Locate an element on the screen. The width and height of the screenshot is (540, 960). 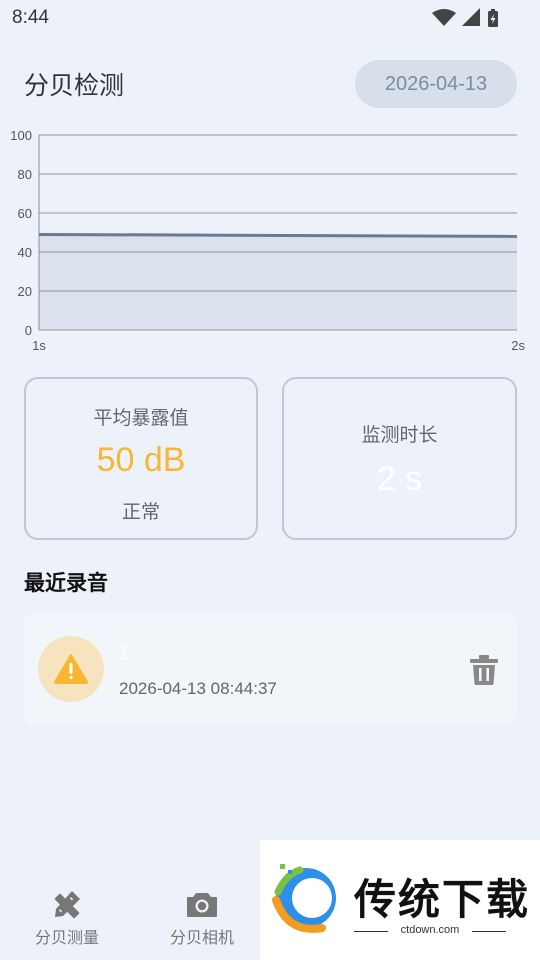
chart-y-tick-label: 100 is located at coordinates (21, 135).